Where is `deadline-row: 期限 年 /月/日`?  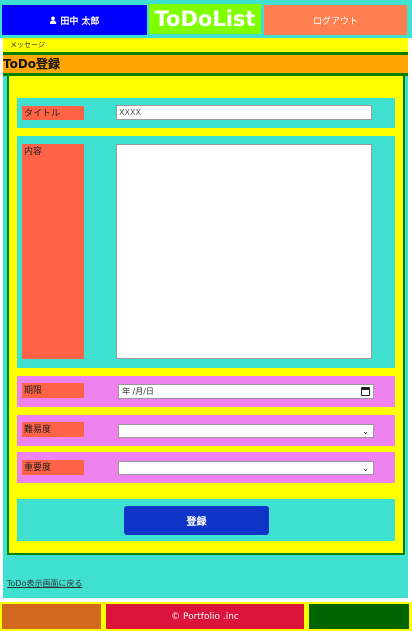 deadline-row: 期限 年 /月/日 is located at coordinates (206, 391).